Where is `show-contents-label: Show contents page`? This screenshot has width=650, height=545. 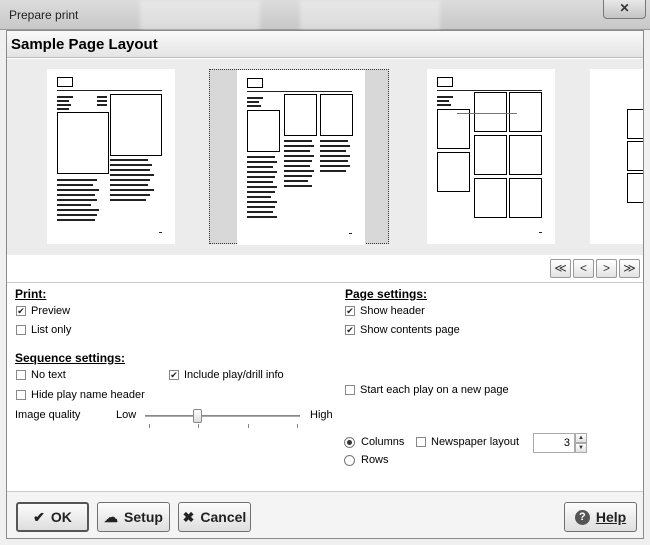
show-contents-label: Show contents page is located at coordinates (410, 330).